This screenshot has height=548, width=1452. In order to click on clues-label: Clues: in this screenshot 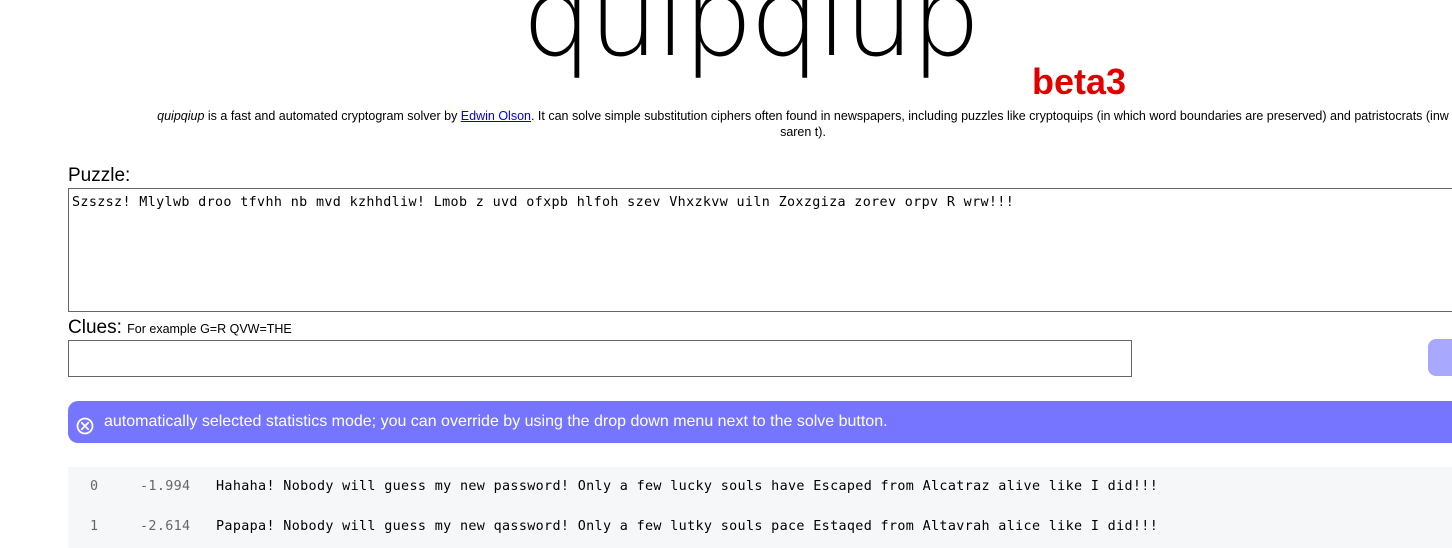, I will do `click(95, 327)`.